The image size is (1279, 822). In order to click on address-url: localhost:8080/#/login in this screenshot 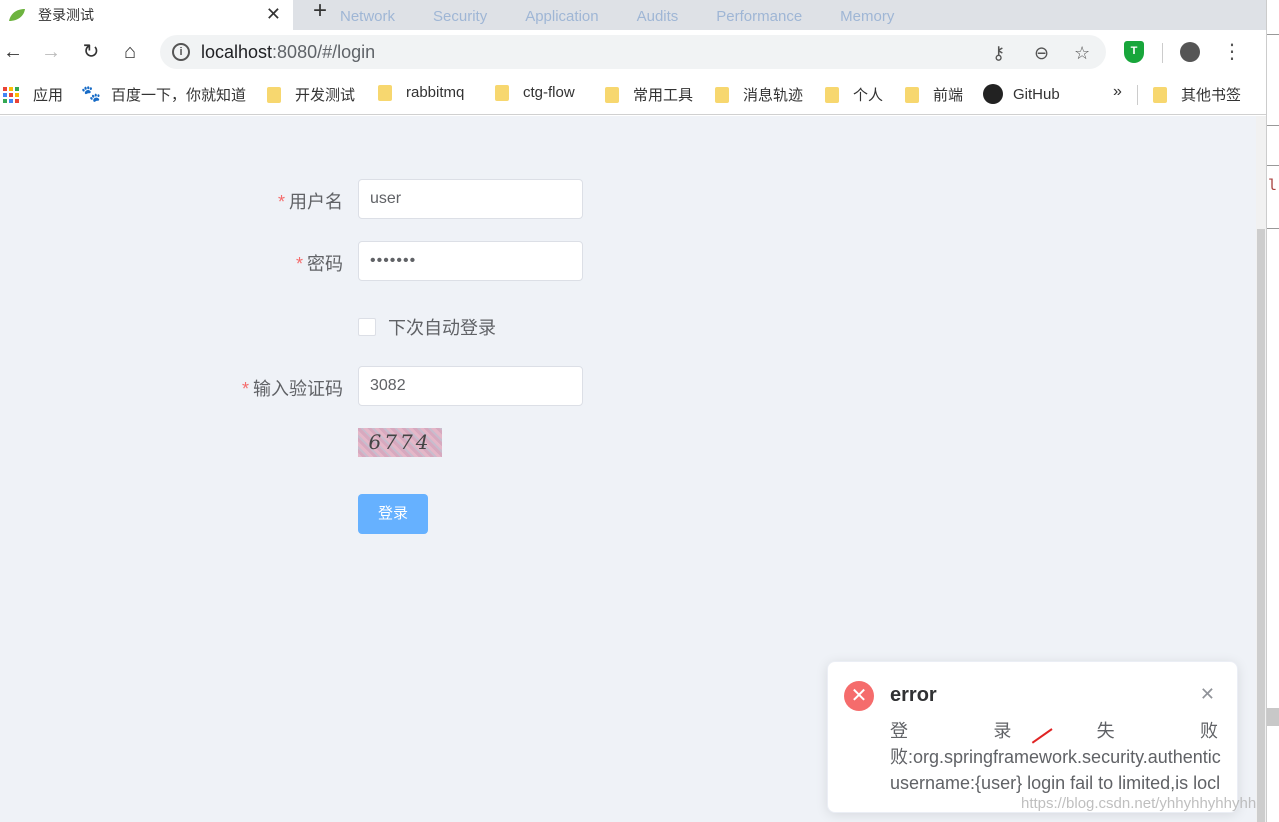, I will do `click(288, 52)`.